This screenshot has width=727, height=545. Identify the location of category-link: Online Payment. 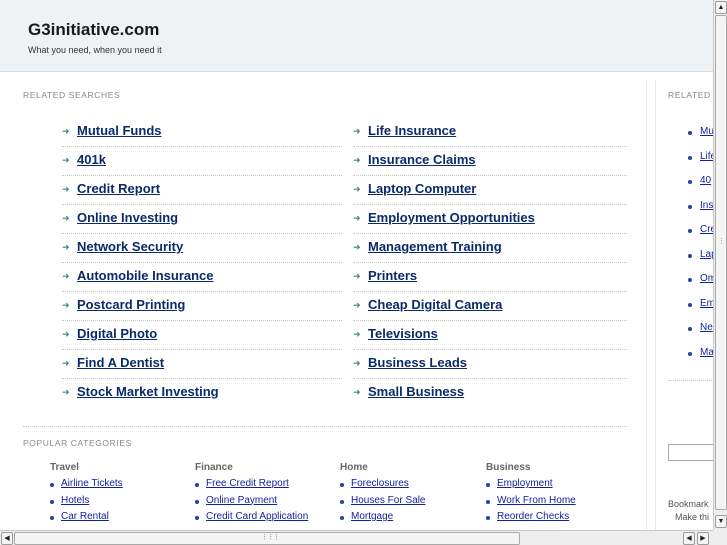
(241, 500).